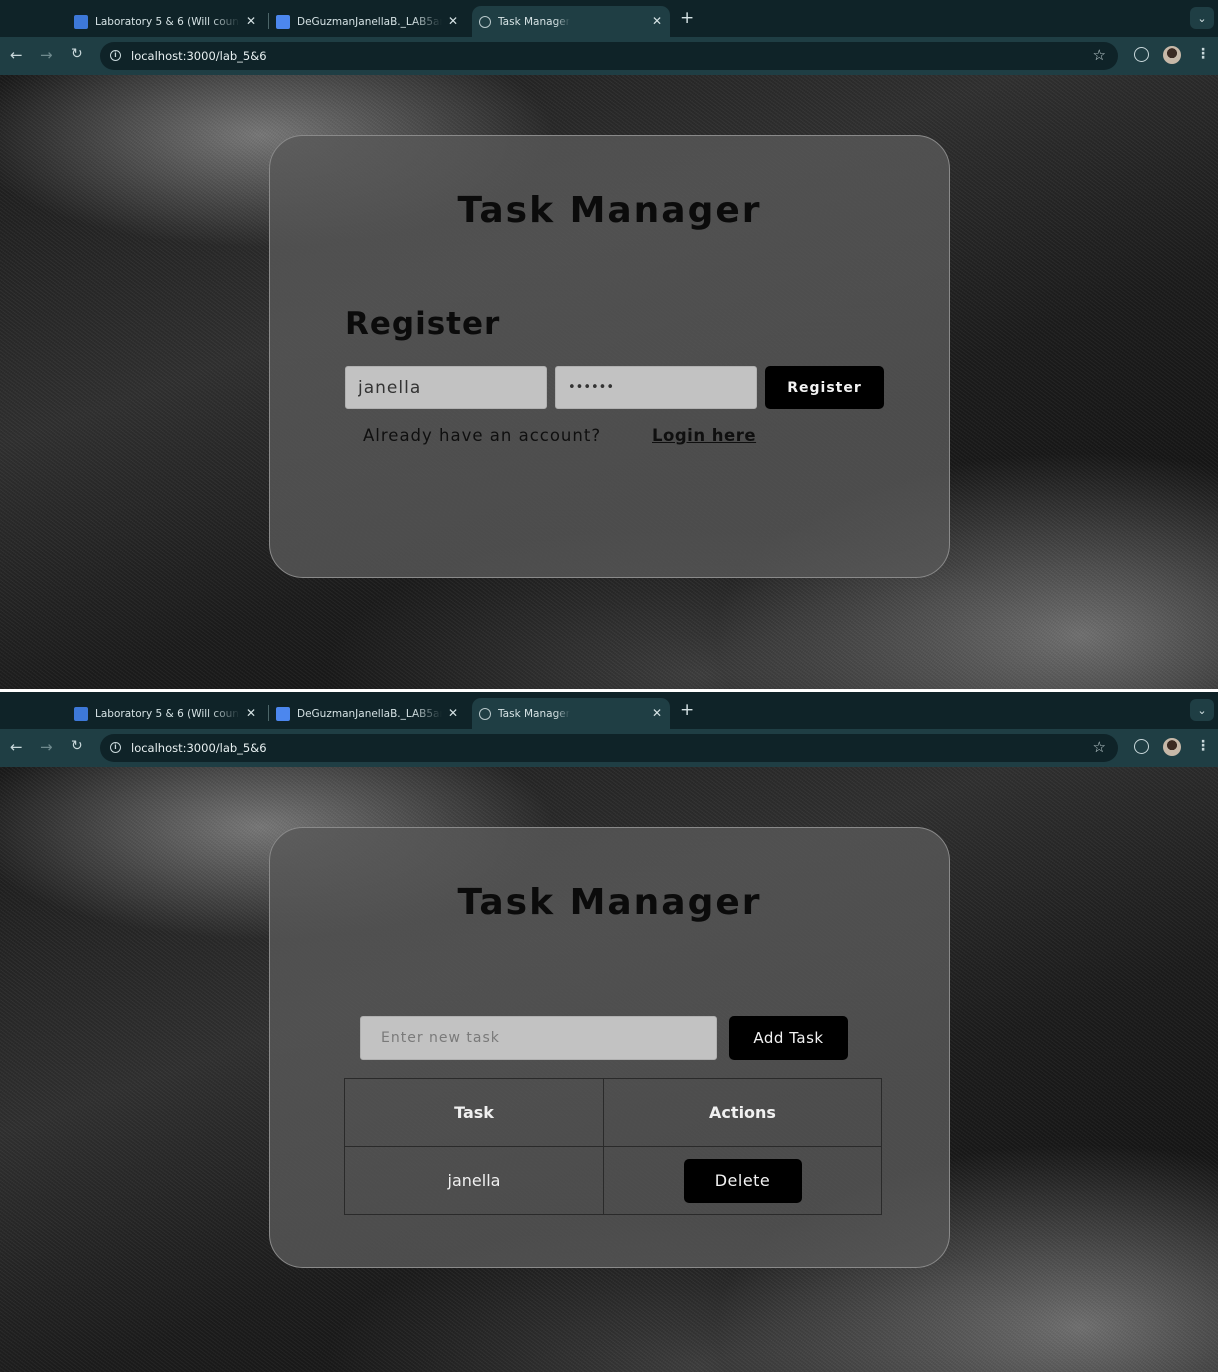 This screenshot has width=1218, height=1372. What do you see at coordinates (474, 1112) in the screenshot?
I see `column-header-task: Task` at bounding box center [474, 1112].